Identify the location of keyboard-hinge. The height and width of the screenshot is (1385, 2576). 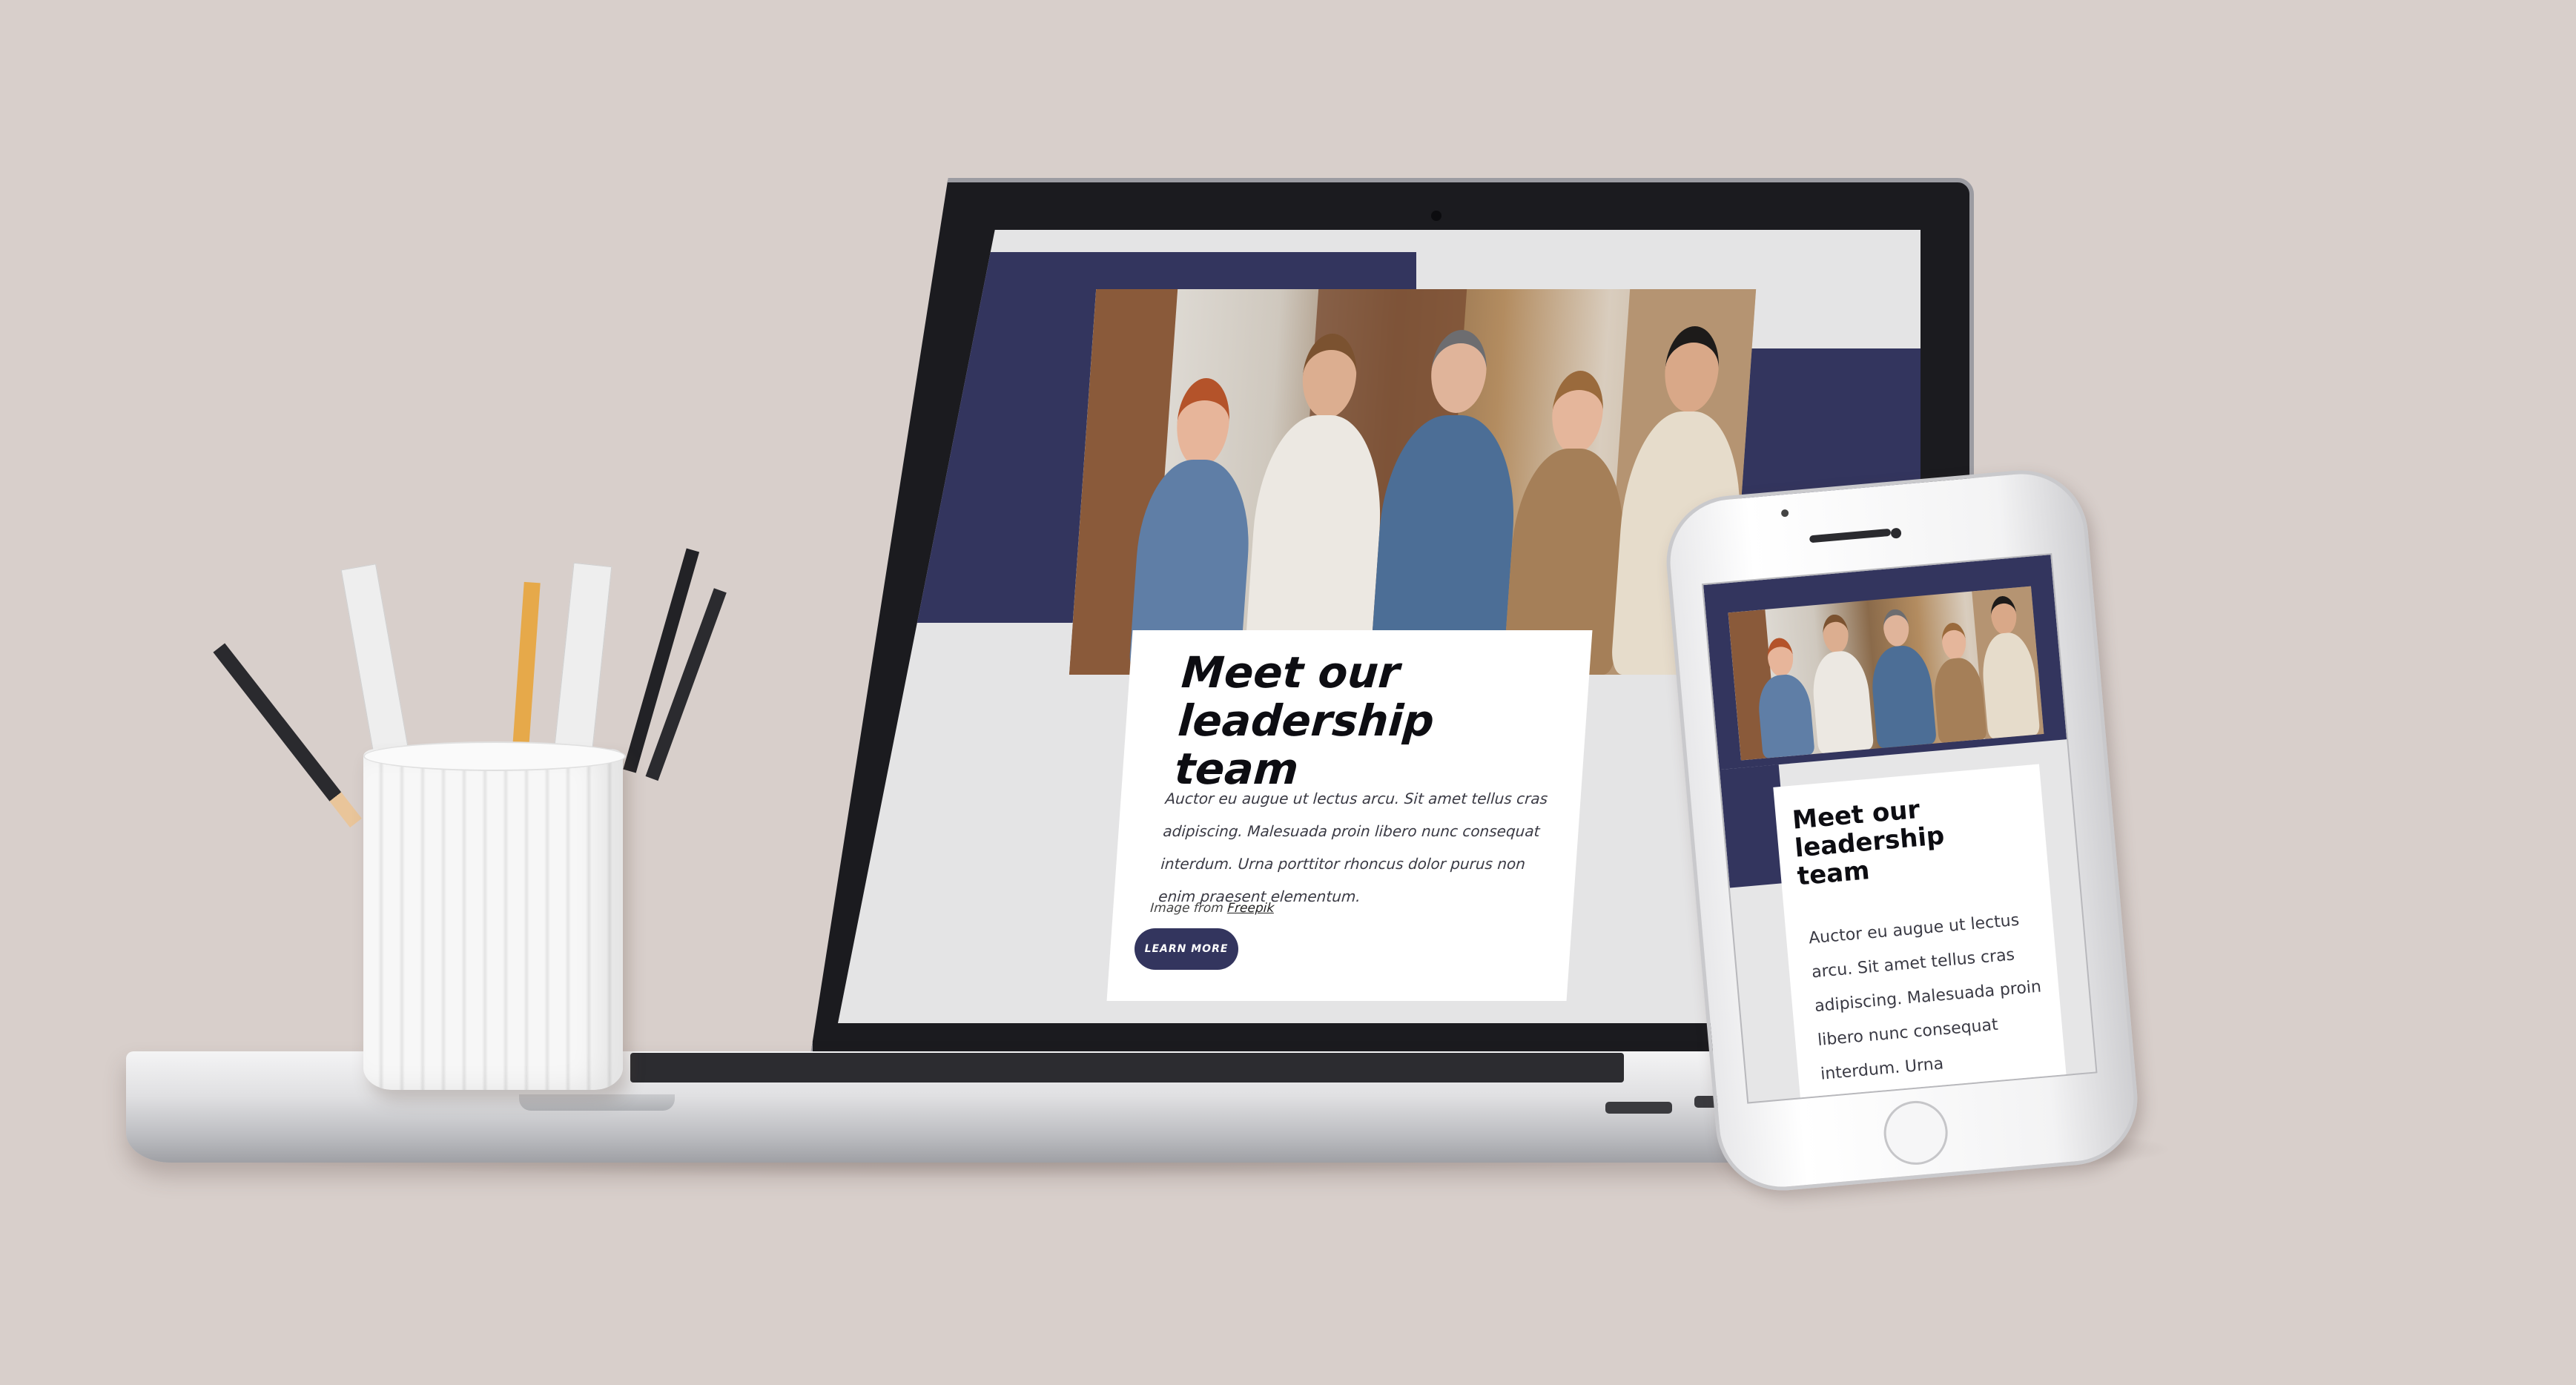
(1127, 1068).